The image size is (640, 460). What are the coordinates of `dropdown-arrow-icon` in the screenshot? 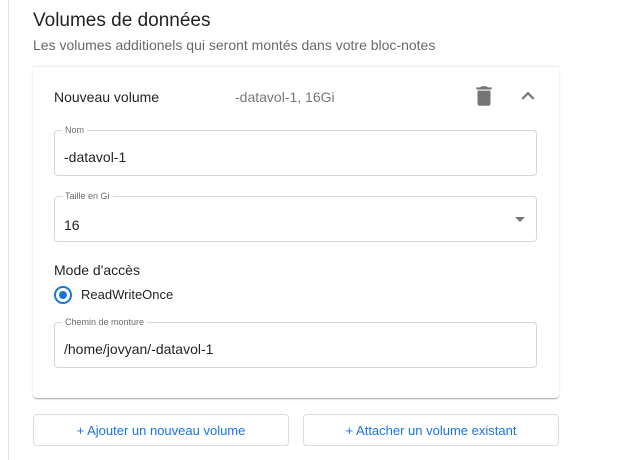 It's located at (520, 219).